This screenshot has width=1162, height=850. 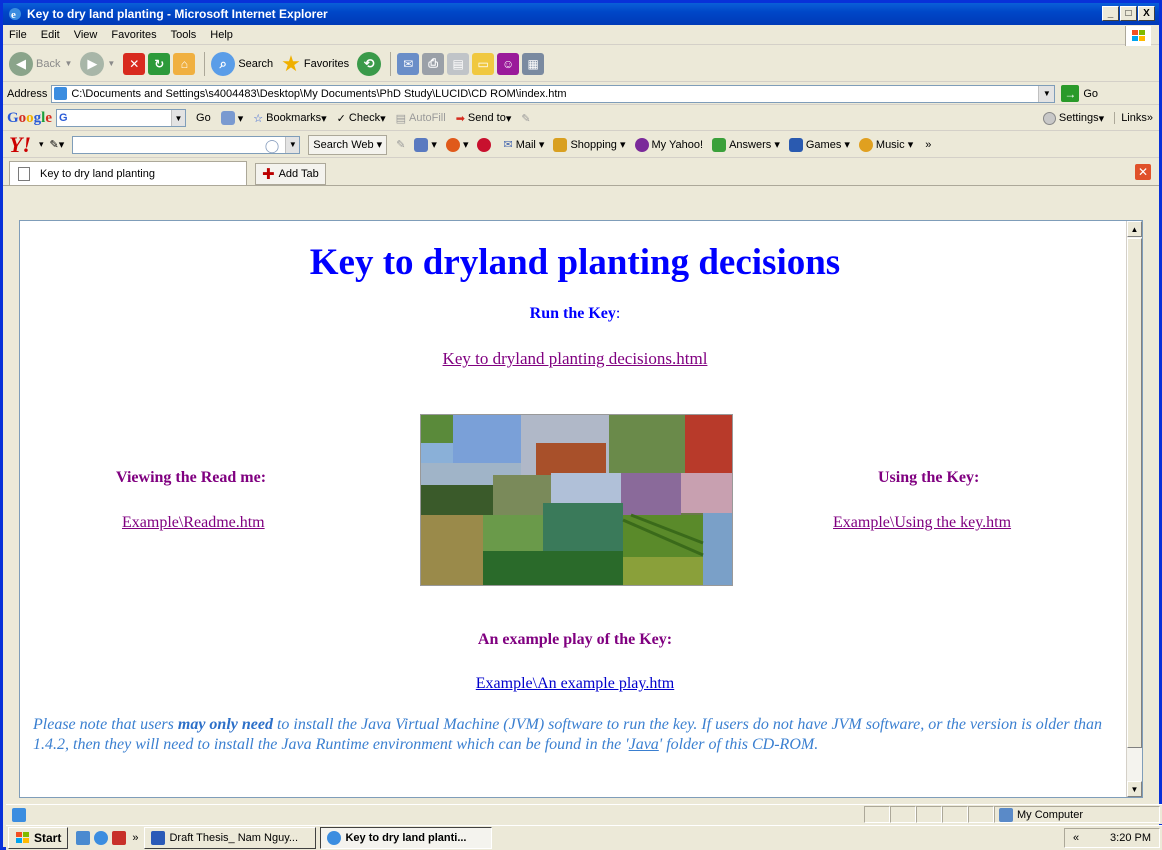 What do you see at coordinates (928, 145) in the screenshot?
I see `yahoo-more-button: »` at bounding box center [928, 145].